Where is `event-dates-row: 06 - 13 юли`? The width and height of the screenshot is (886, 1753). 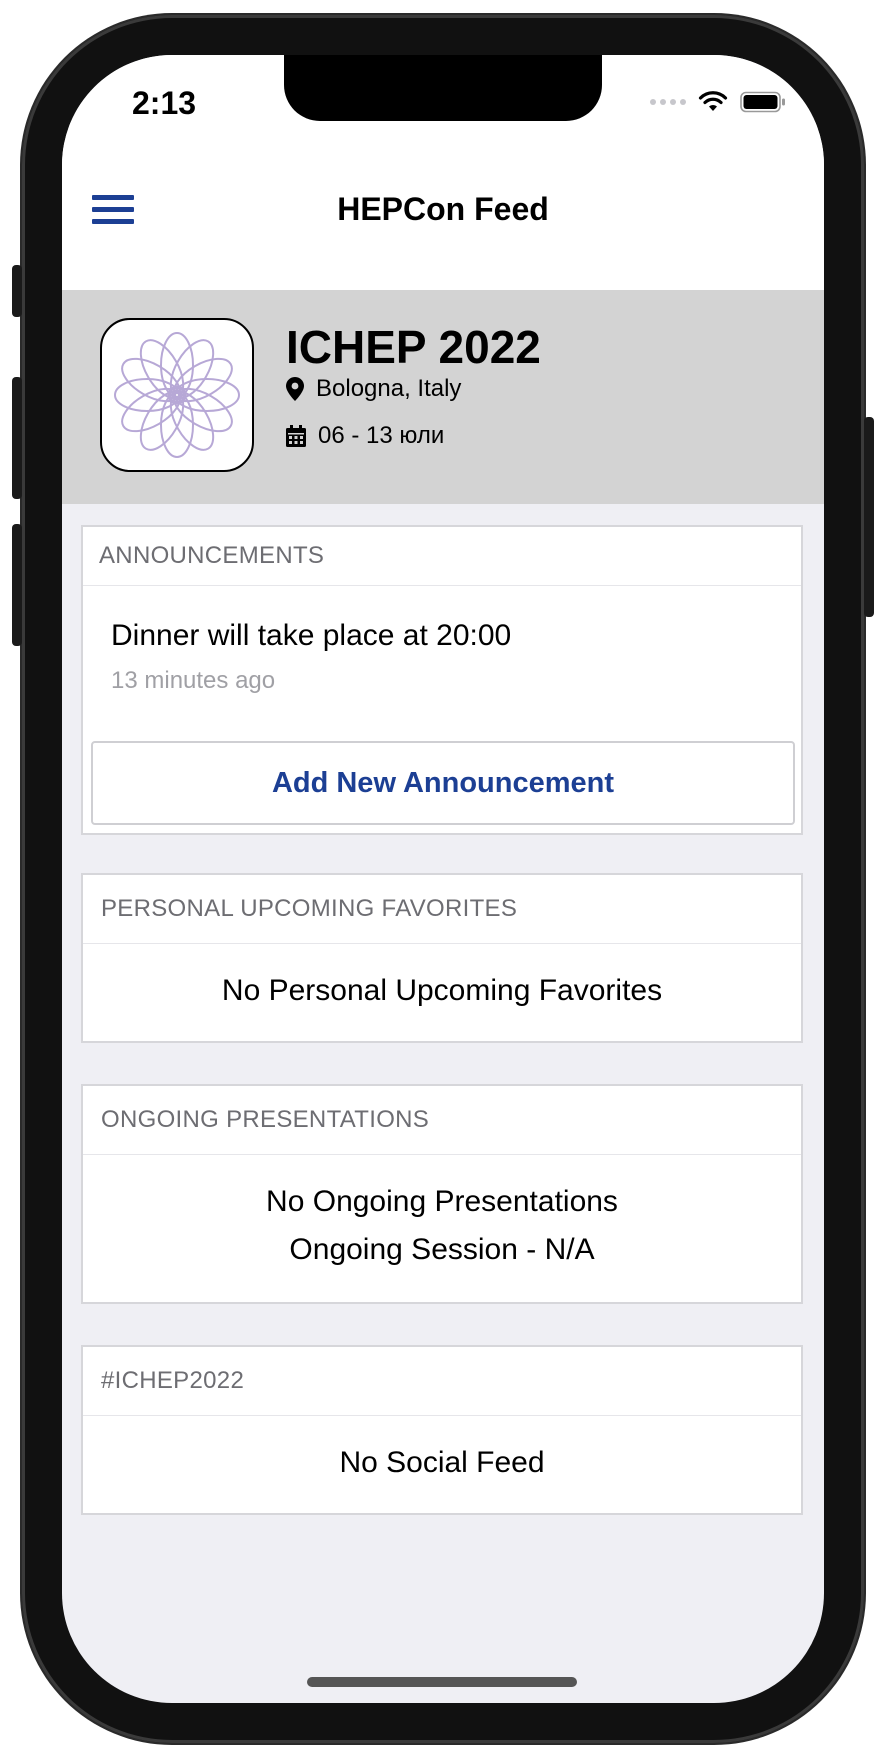 event-dates-row: 06 - 13 юли is located at coordinates (365, 436).